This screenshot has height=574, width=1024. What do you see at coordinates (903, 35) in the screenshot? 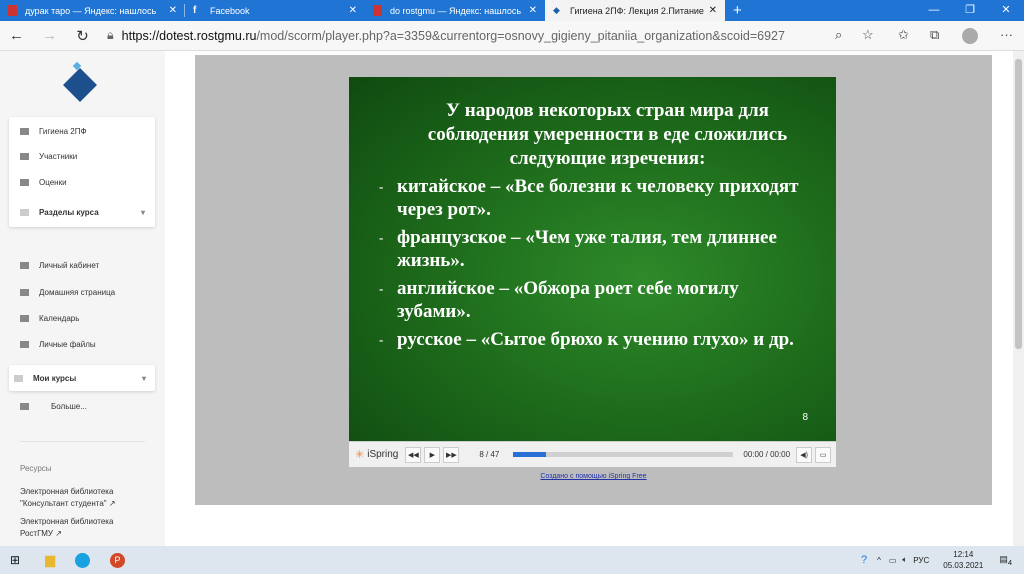
I see `favorites-icon: ✩` at bounding box center [903, 35].